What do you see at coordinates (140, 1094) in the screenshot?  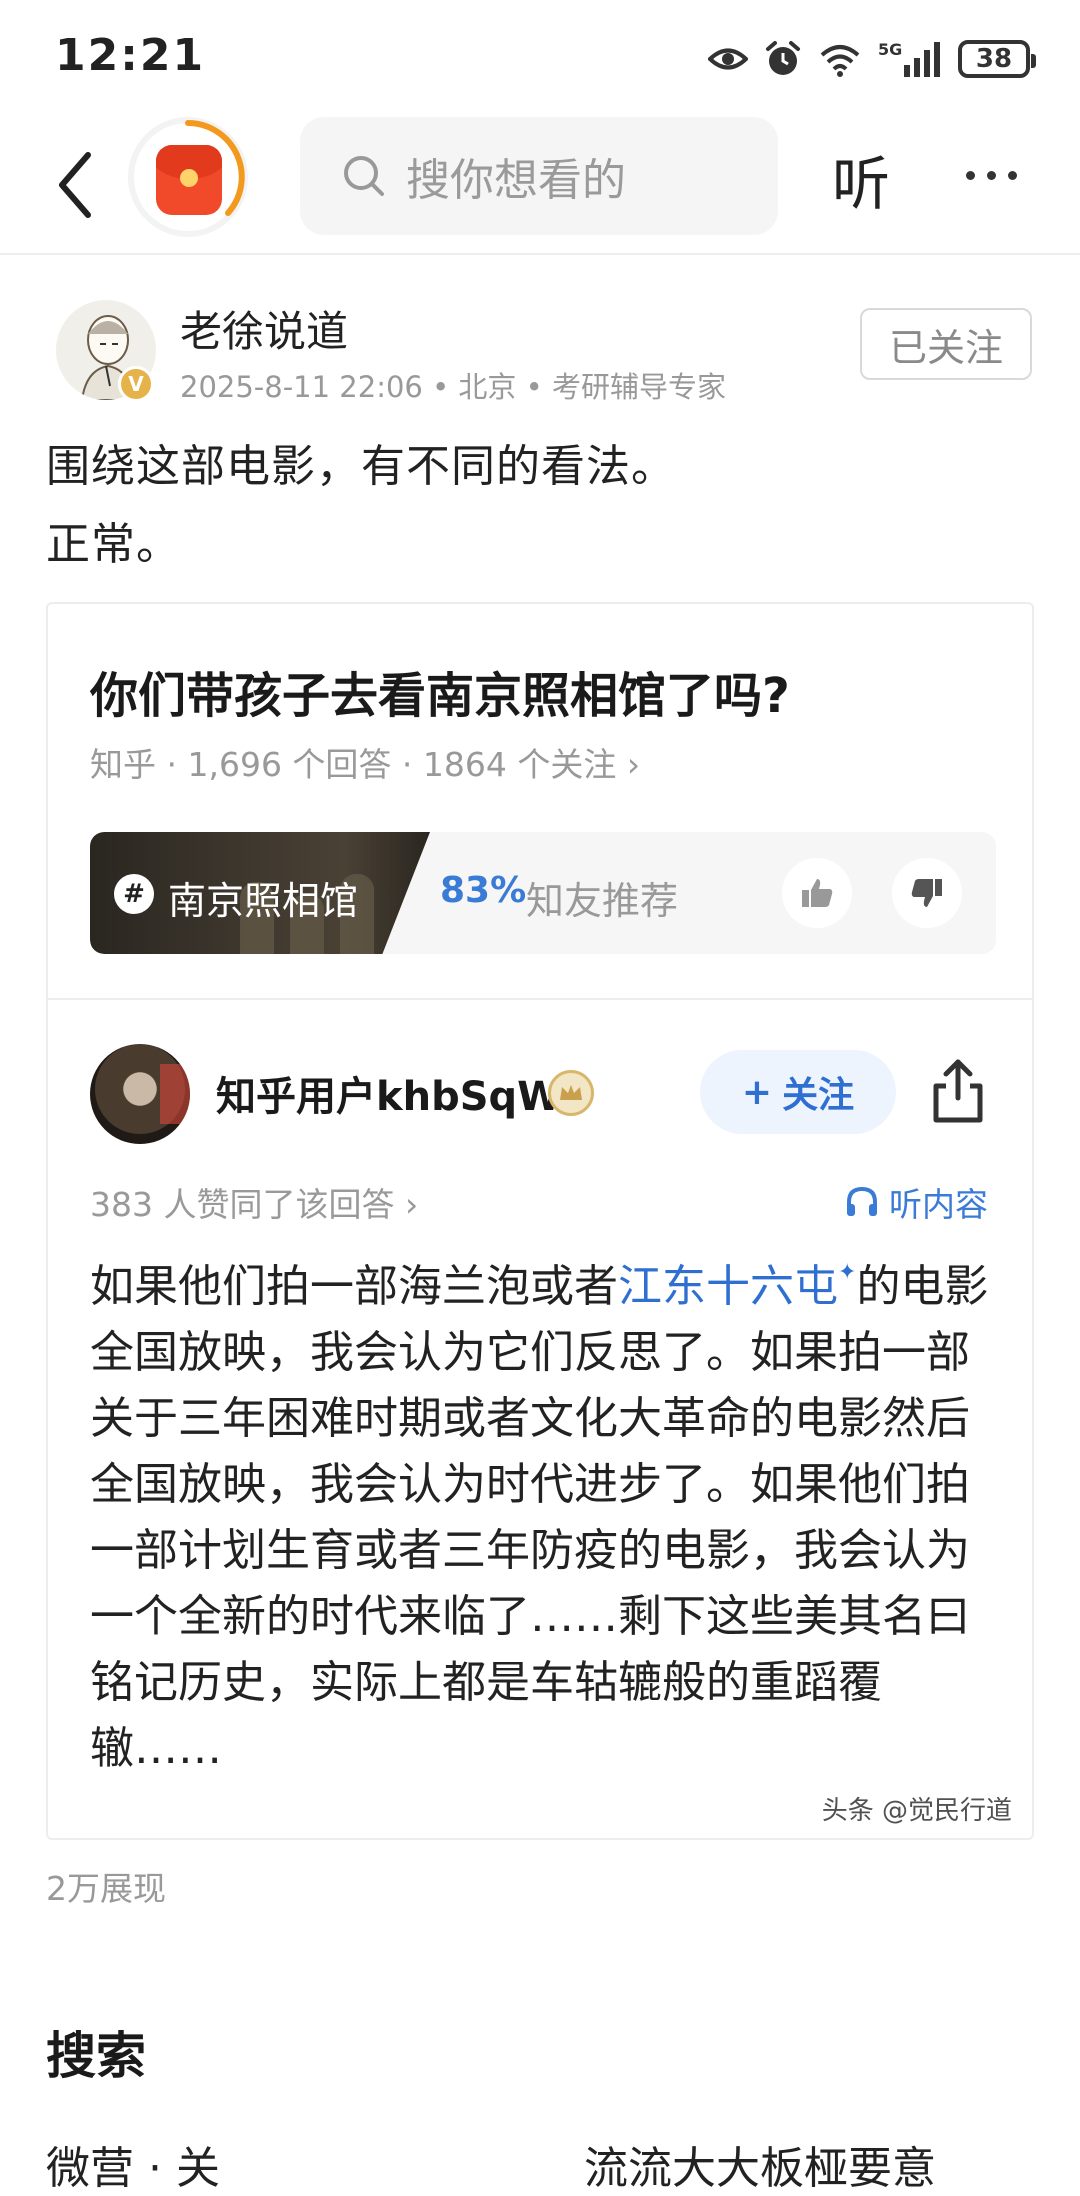 I see `answer-author-avatar` at bounding box center [140, 1094].